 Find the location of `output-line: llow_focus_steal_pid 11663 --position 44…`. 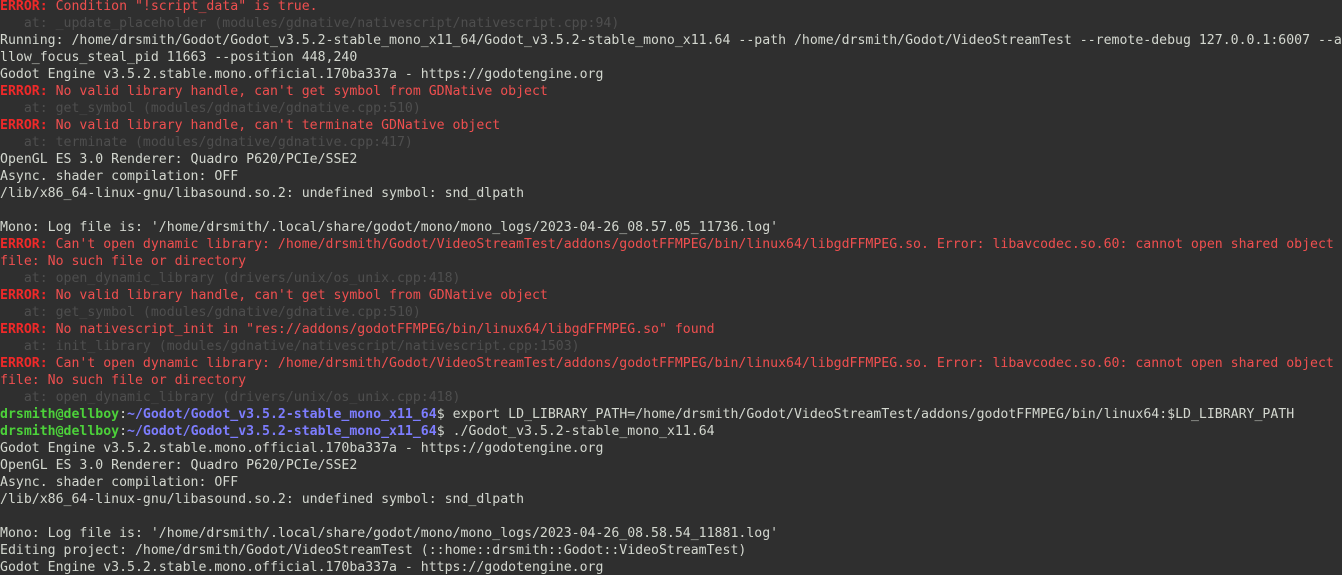

output-line: llow_focus_steal_pid 11663 --position 44… is located at coordinates (671, 57).